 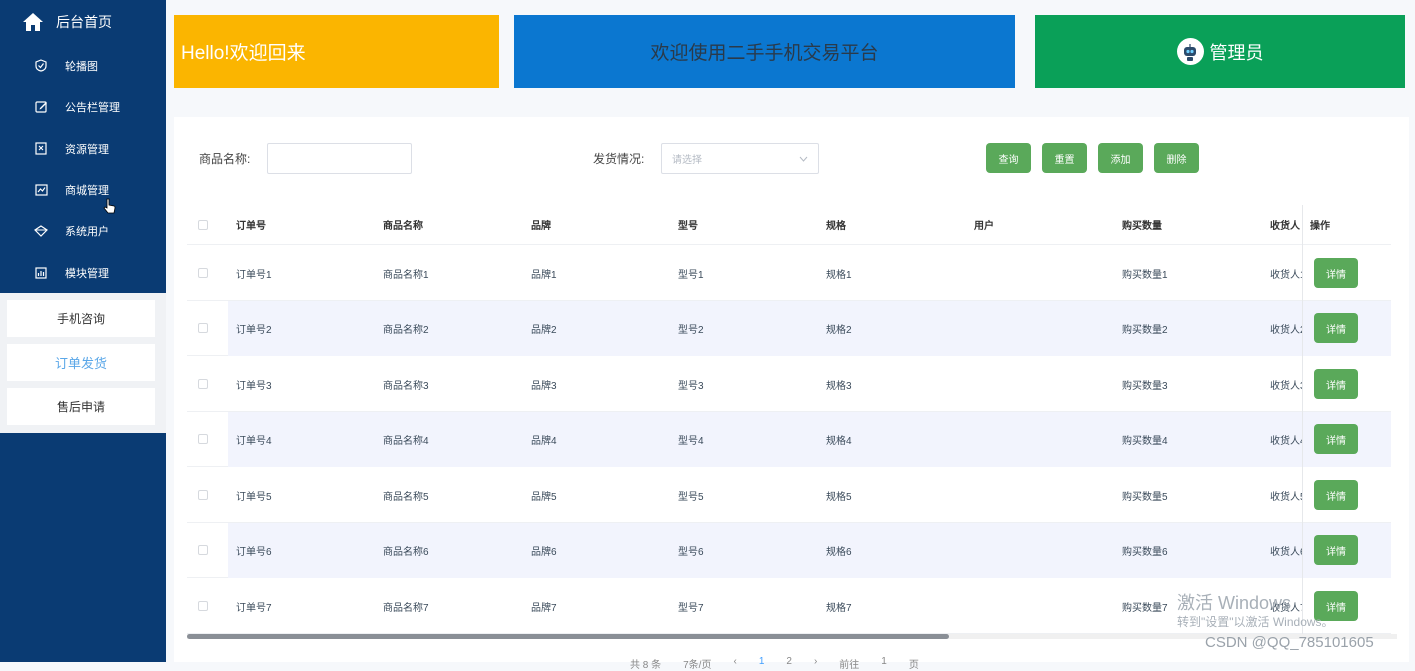 I want to click on sidebar-item-system-users: 系统用户, so click(x=83, y=230).